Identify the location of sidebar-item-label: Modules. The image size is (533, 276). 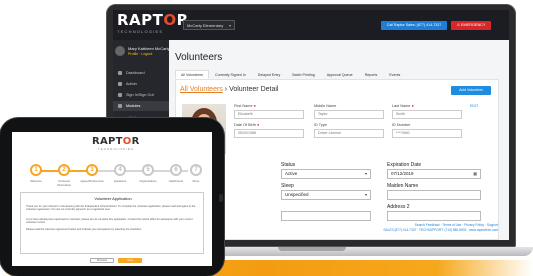
(133, 106).